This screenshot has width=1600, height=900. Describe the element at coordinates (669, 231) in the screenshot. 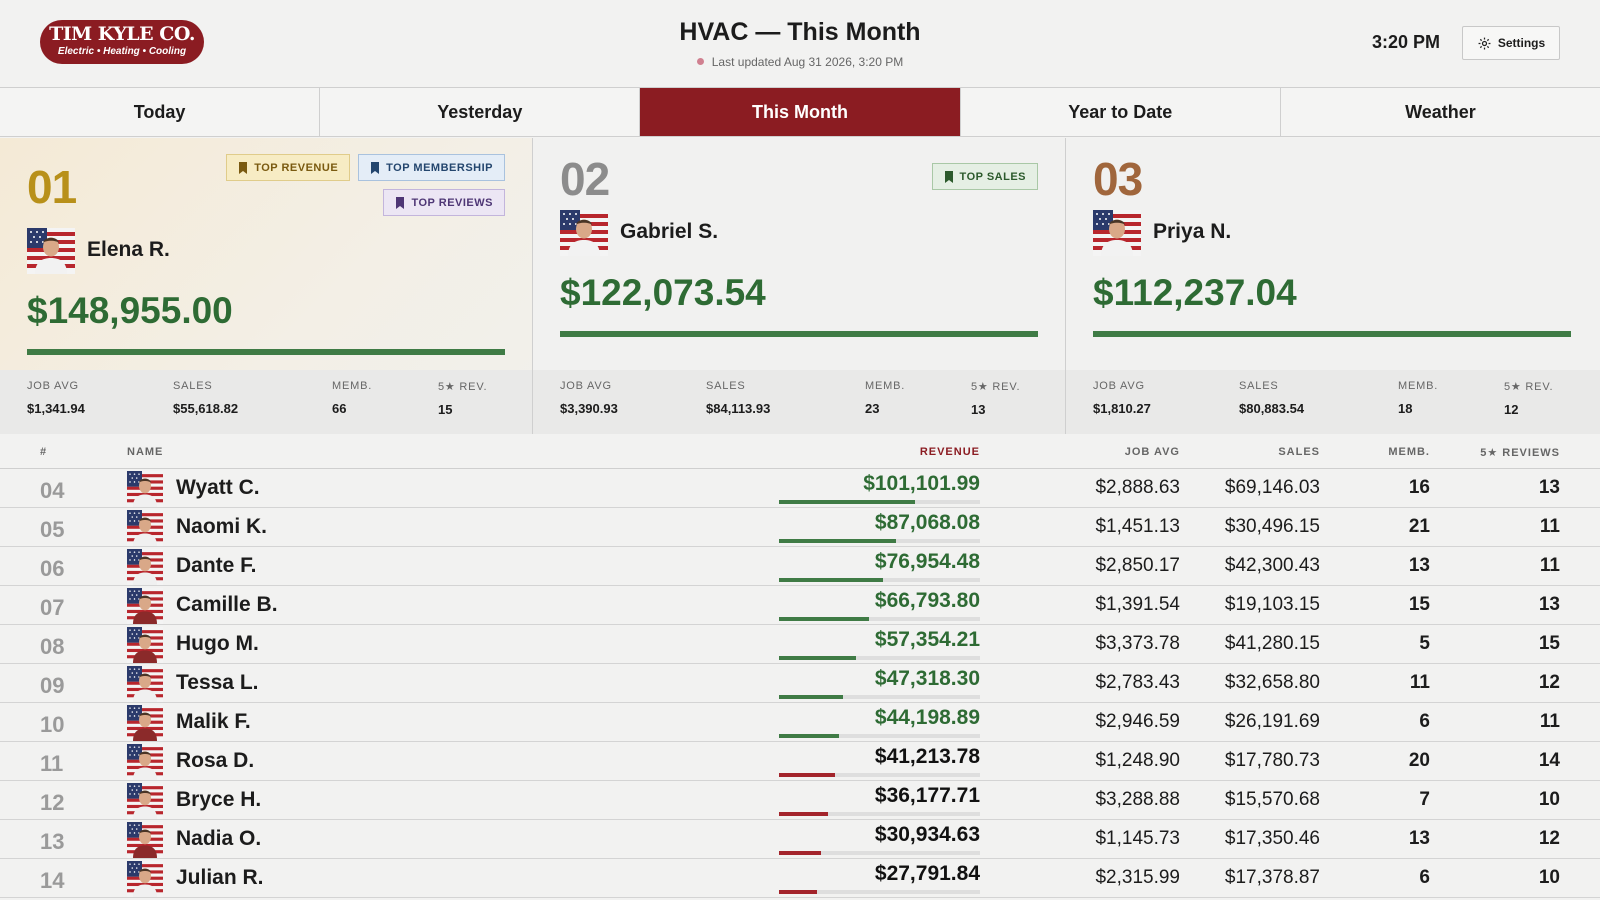

I see `podium-name: Gabriel S.` at that location.